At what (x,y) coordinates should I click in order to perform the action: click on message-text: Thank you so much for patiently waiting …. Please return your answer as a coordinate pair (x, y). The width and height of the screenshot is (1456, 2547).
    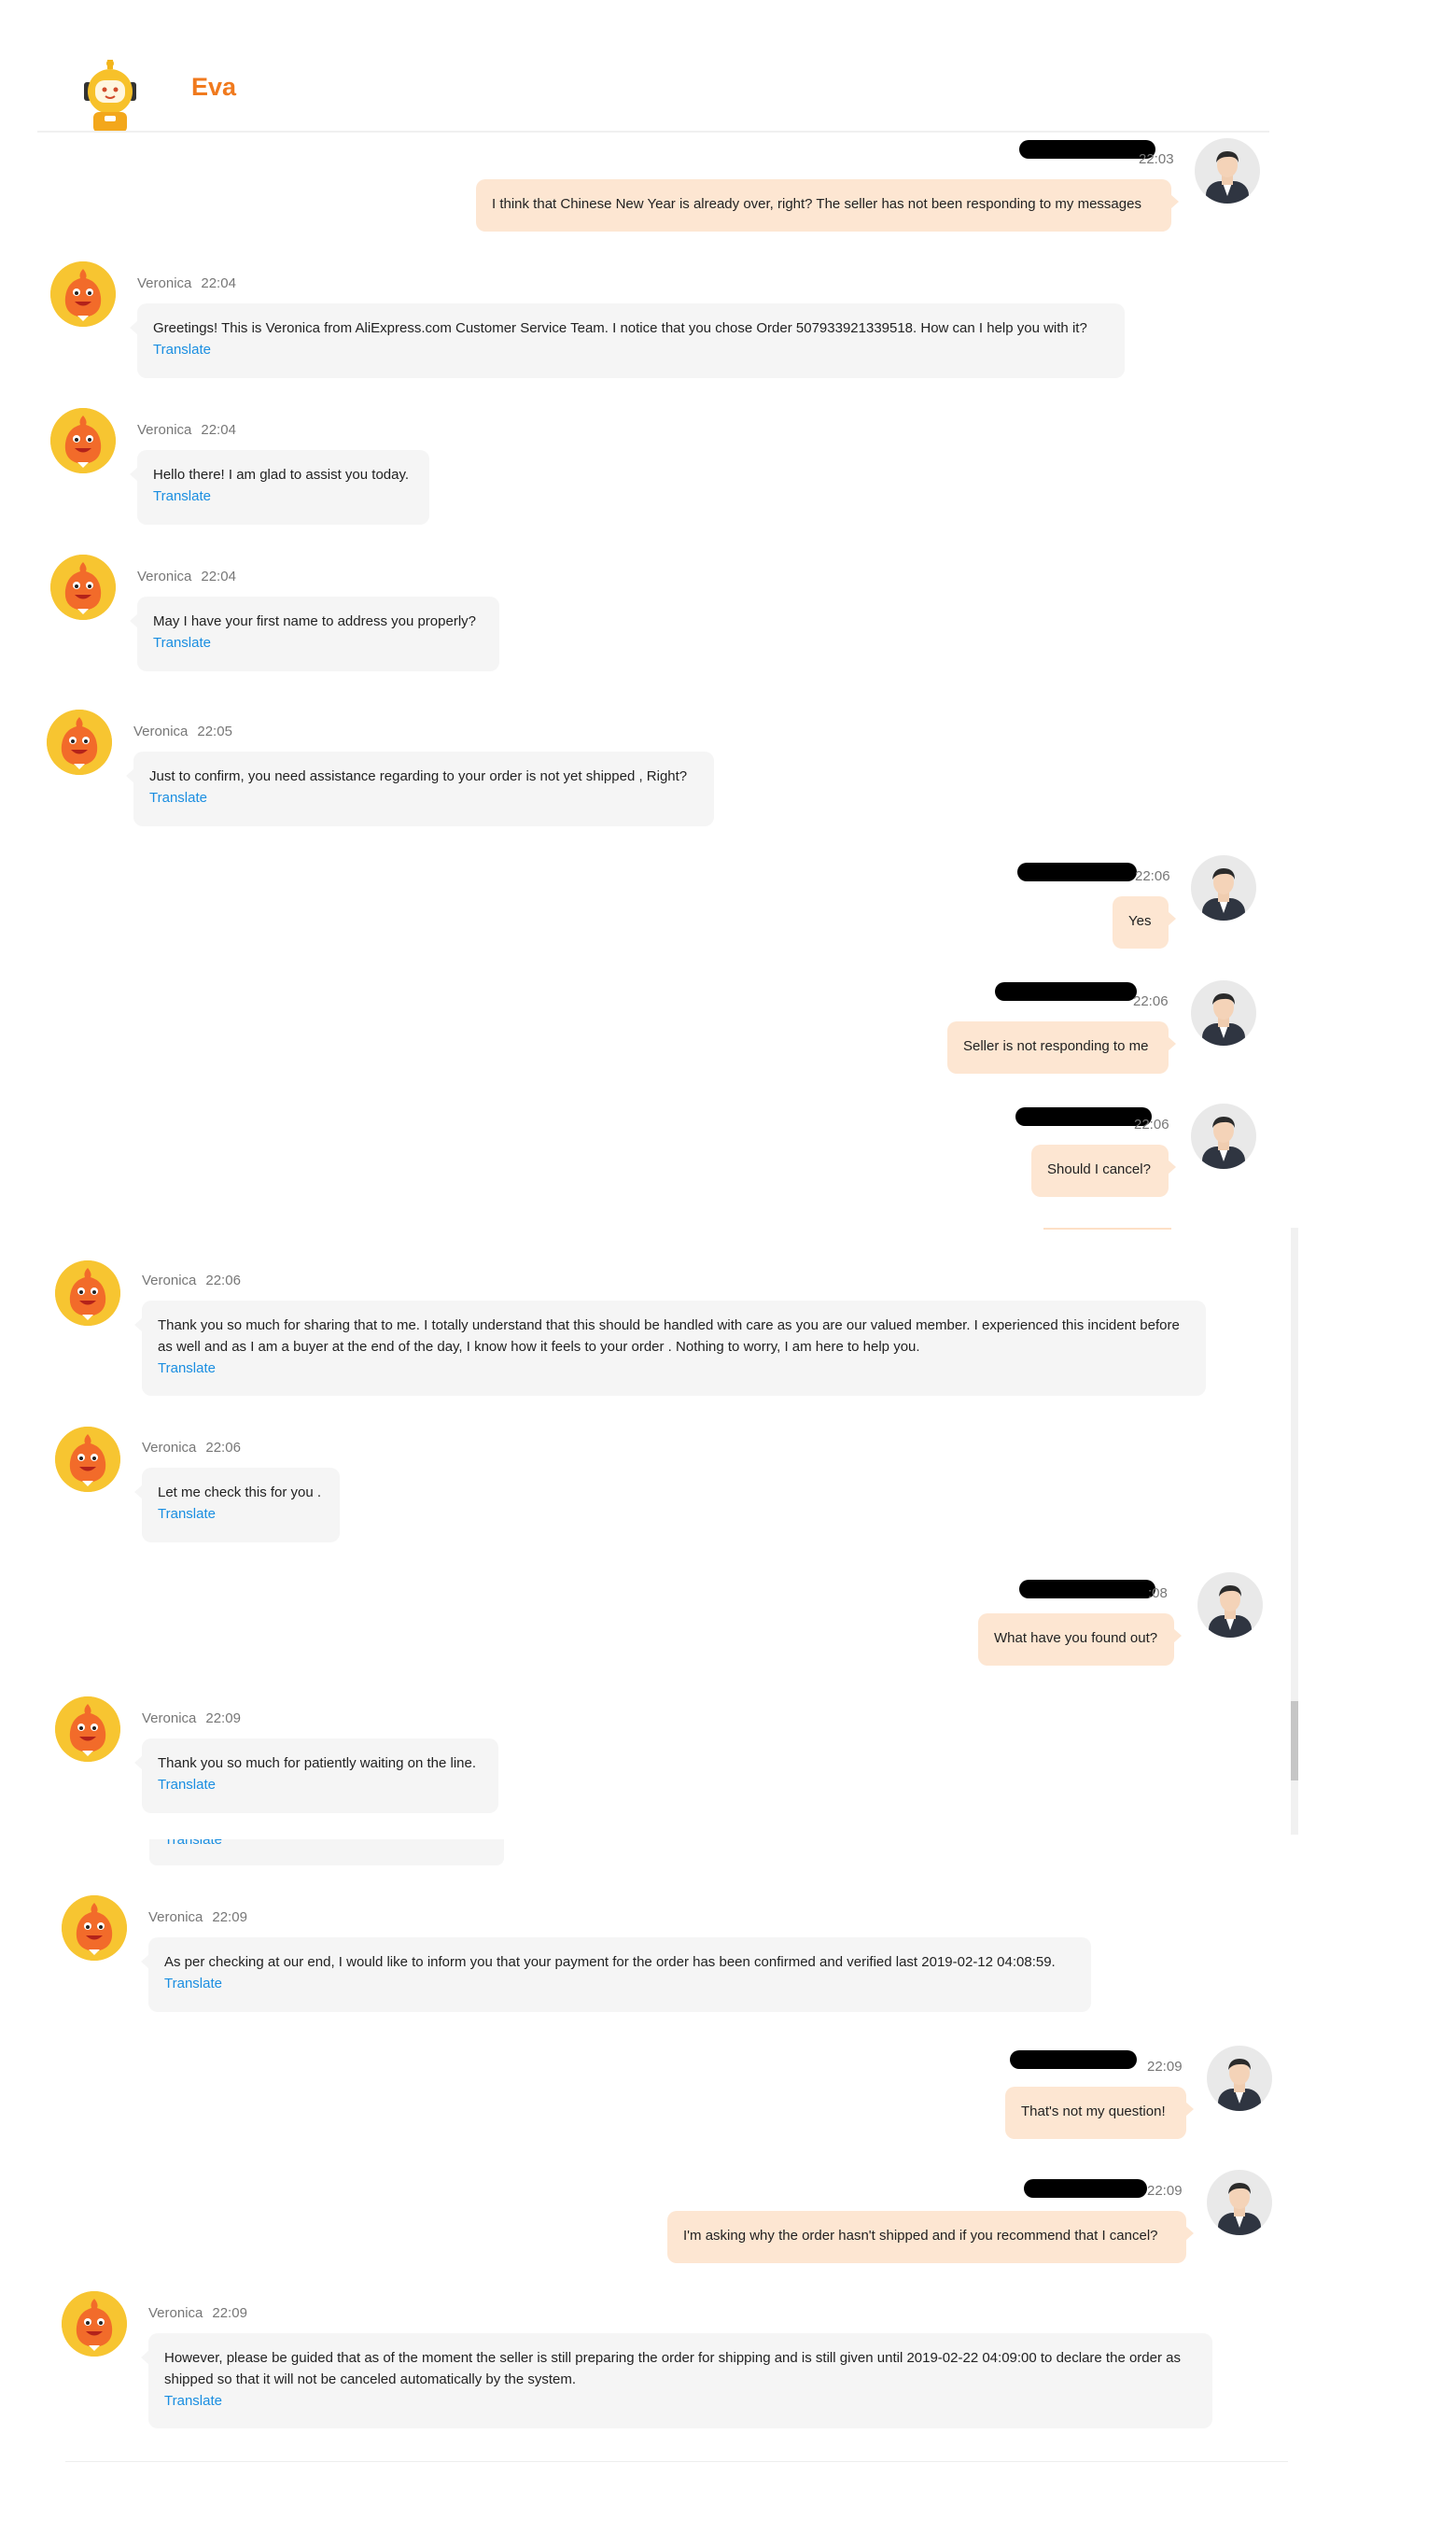
    Looking at the image, I should click on (317, 1763).